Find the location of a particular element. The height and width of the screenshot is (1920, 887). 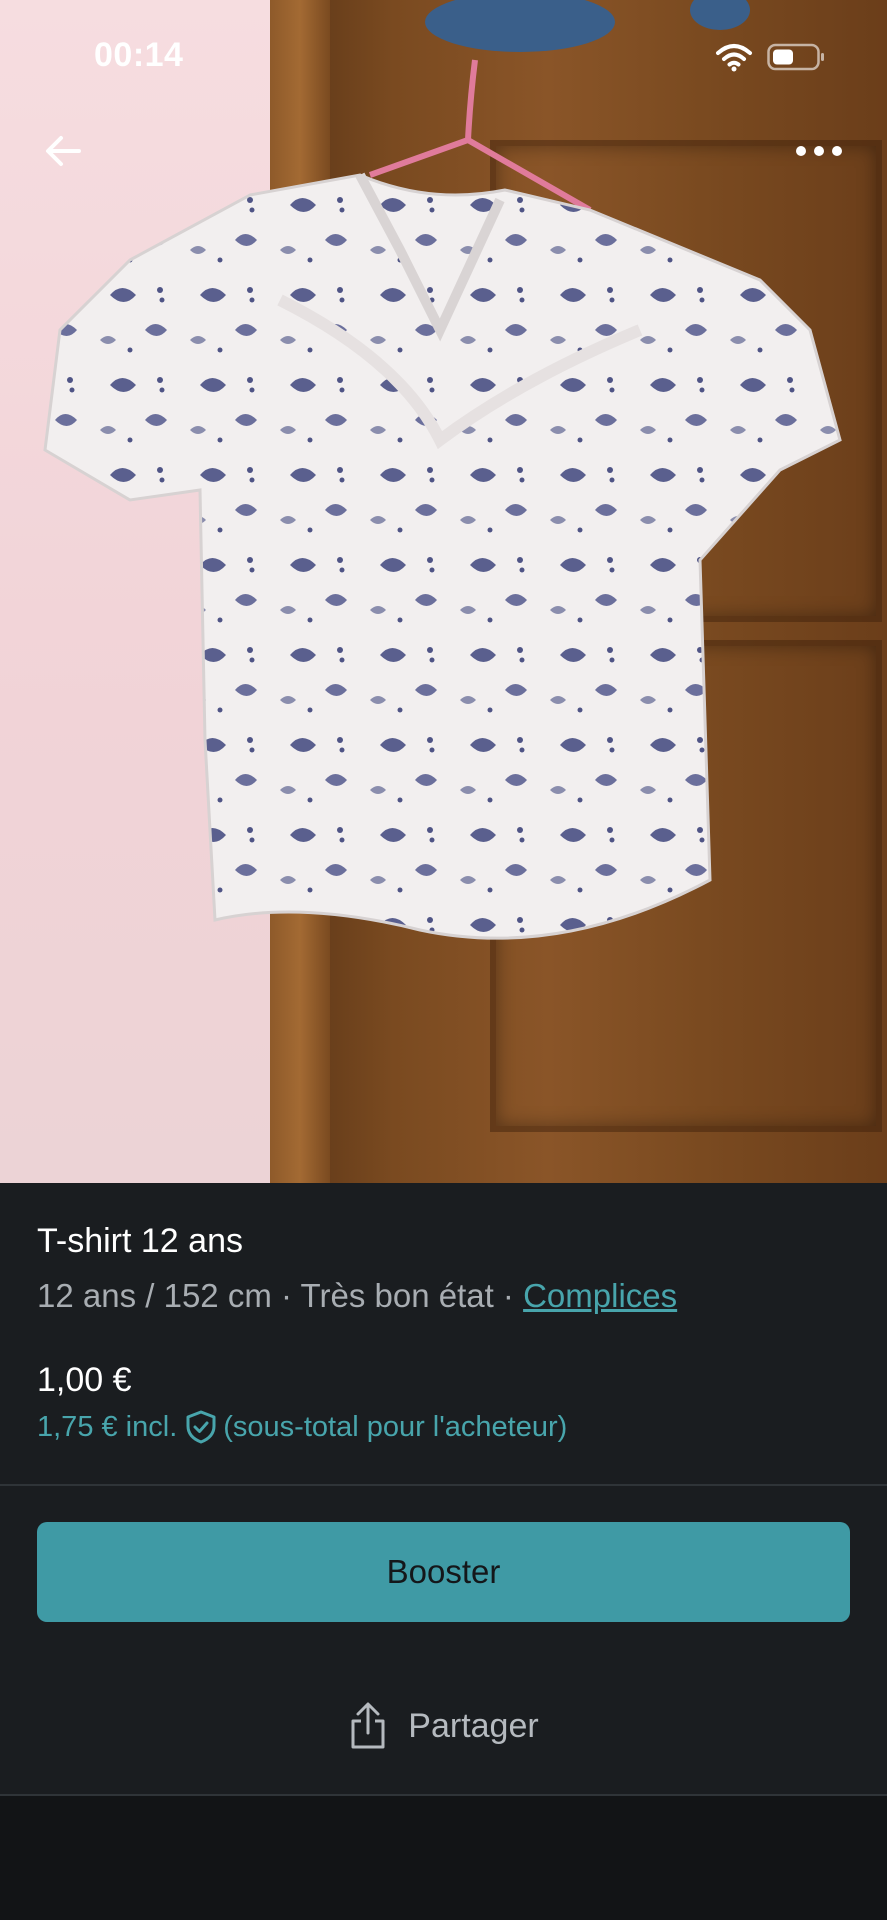

arrow-left-icon is located at coordinates (63, 153).